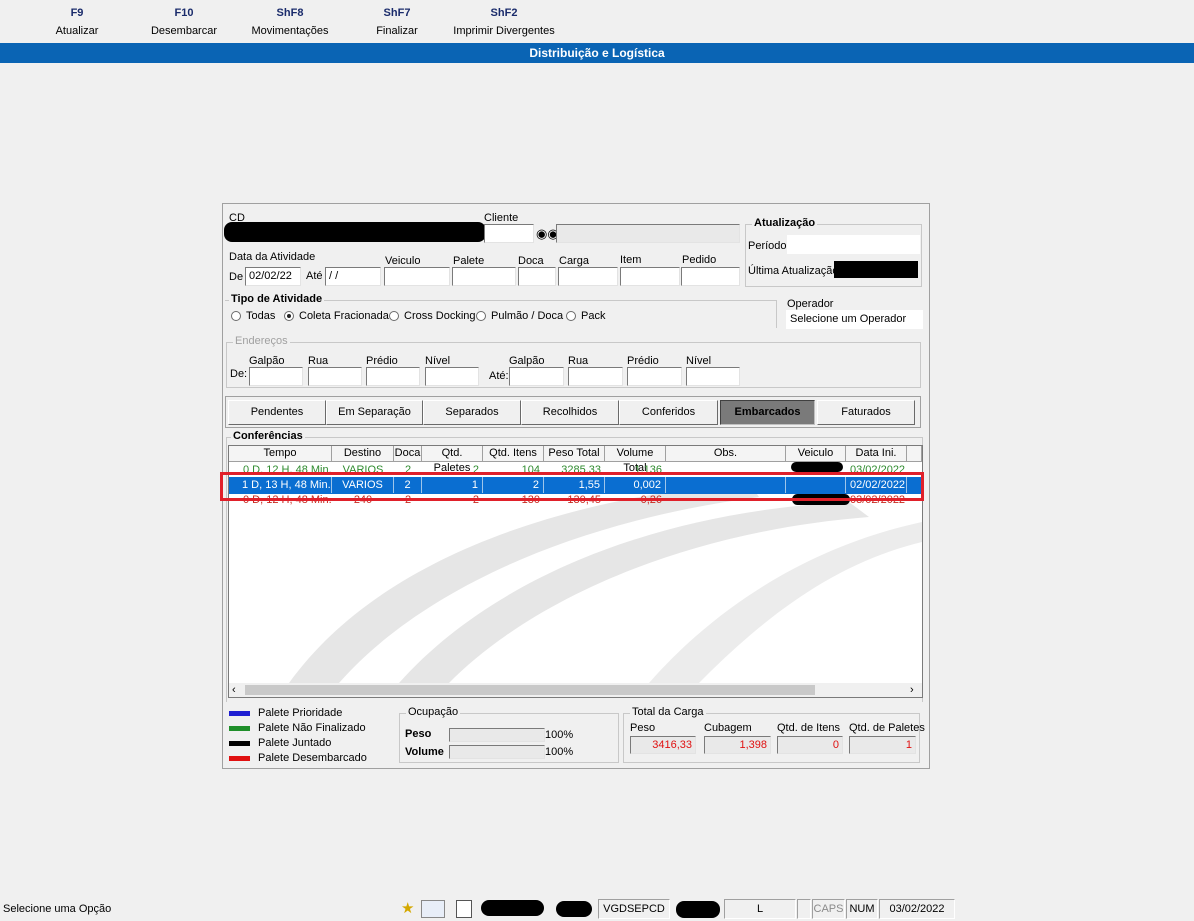 The image size is (1194, 921). Describe the element at coordinates (536, 376) in the screenshot. I see `galpao-ate-input` at that location.